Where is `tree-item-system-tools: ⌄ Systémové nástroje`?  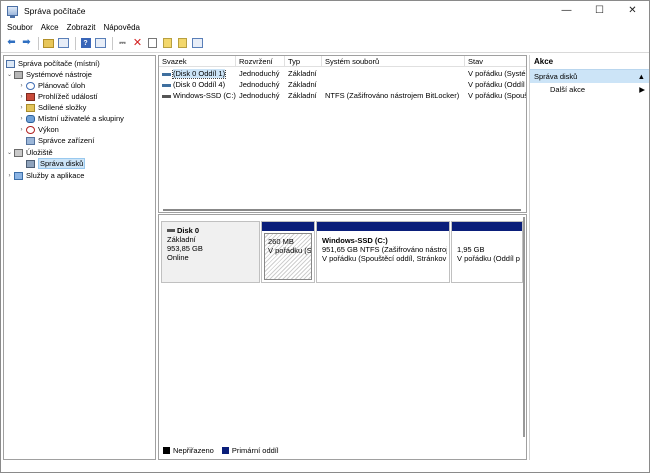
tree-item-system-tools: ⌄ Systémové nástroje is located at coordinates (49, 74).